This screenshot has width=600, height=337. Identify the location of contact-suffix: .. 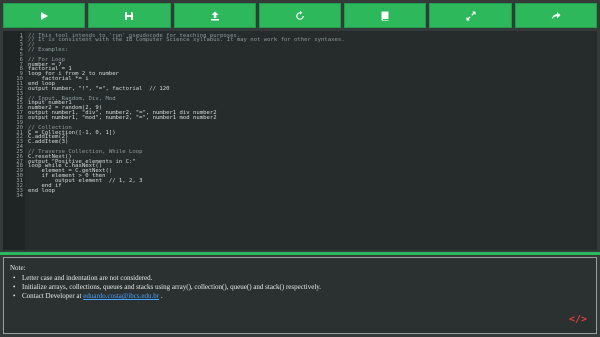
(161, 296).